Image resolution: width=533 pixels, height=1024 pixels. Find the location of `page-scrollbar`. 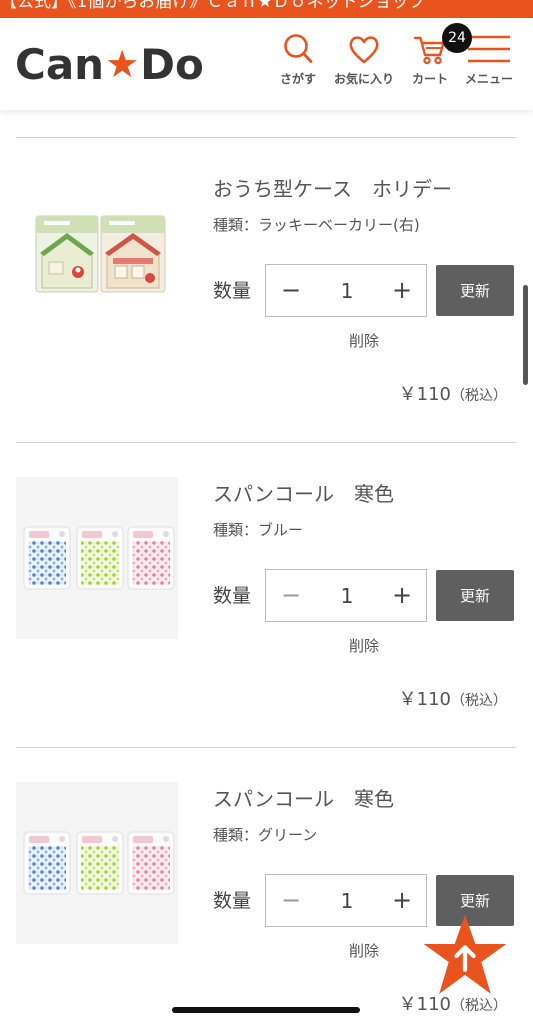

page-scrollbar is located at coordinates (525, 335).